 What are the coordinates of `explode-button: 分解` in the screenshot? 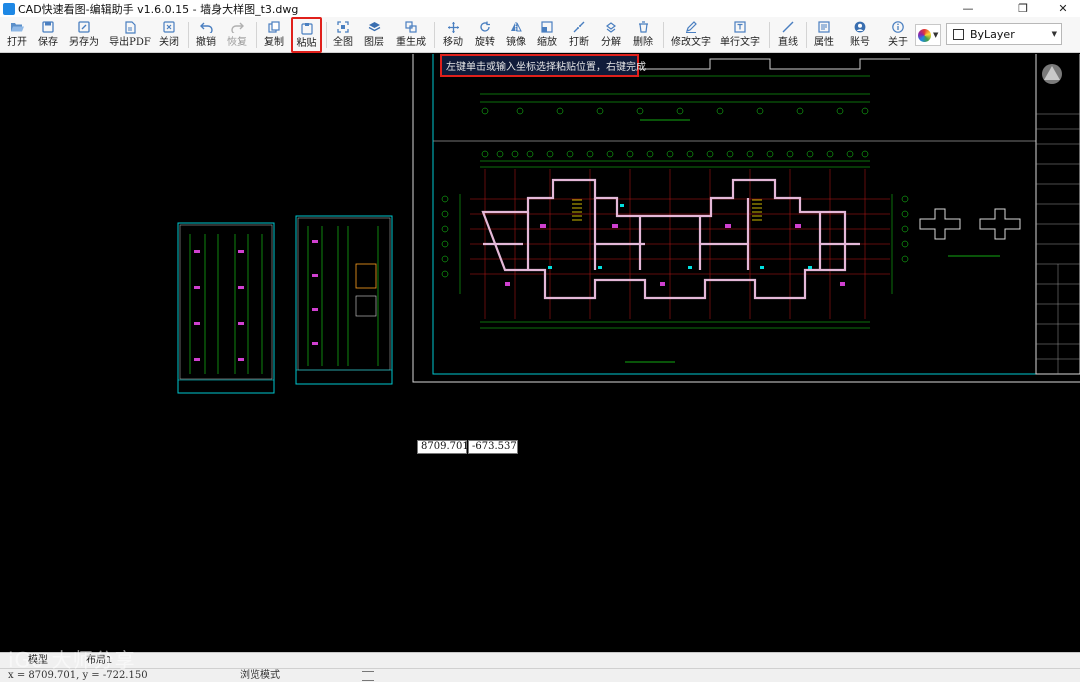 It's located at (611, 35).